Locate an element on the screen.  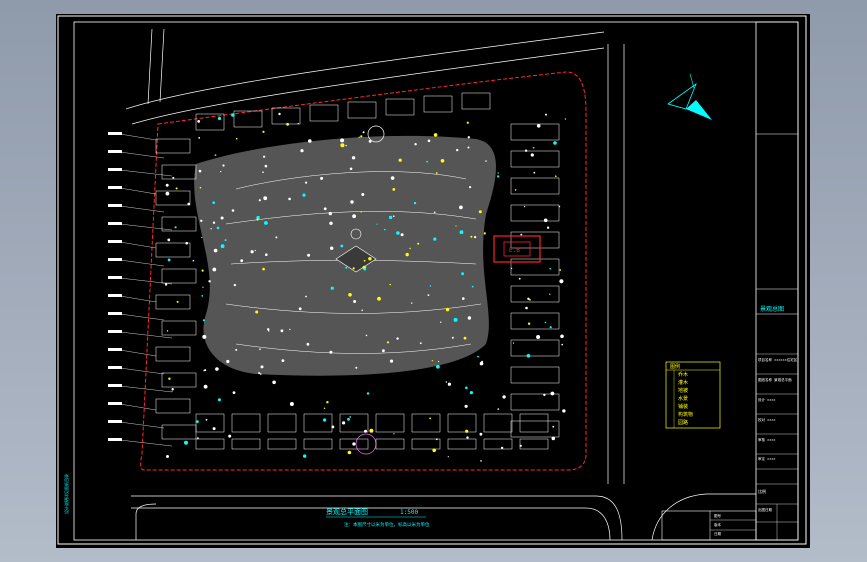
legend-row: 水景 is located at coordinates (683, 399).